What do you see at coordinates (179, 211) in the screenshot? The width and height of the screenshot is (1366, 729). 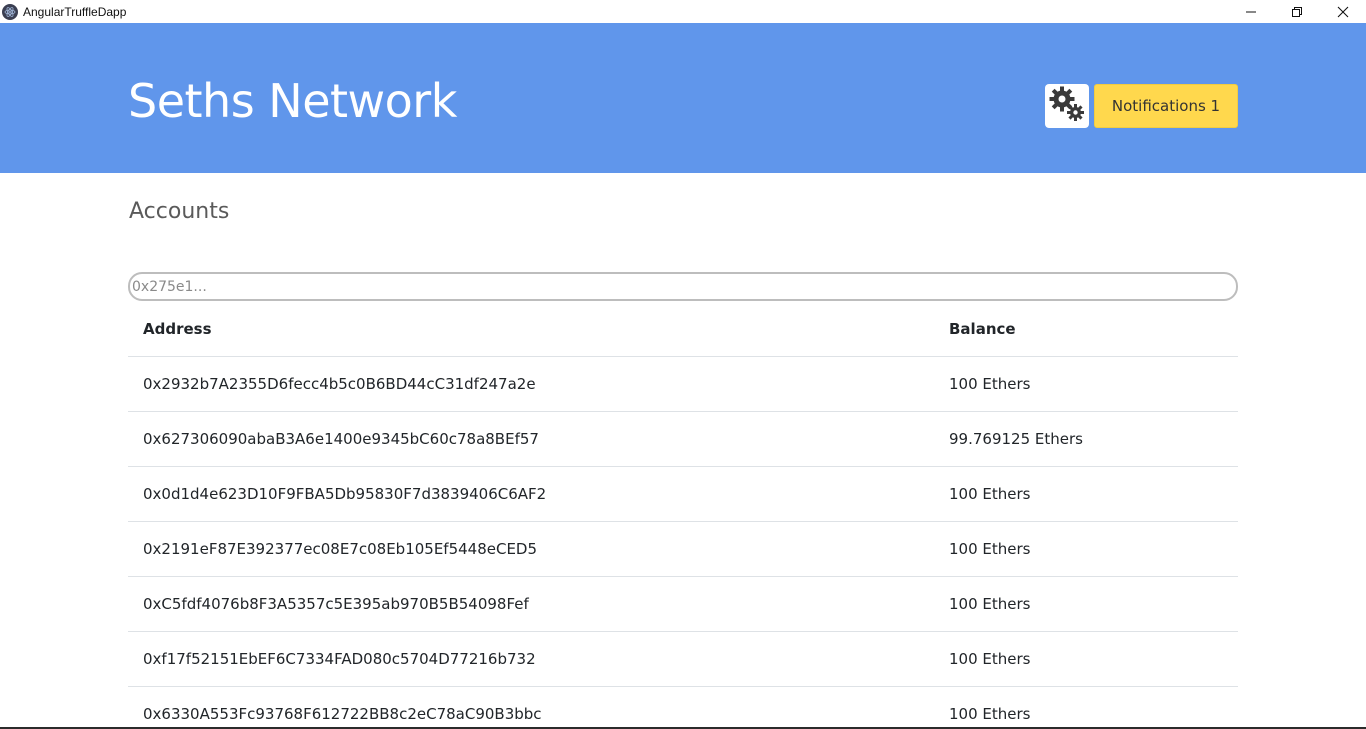 I see `page-title: Accounts` at bounding box center [179, 211].